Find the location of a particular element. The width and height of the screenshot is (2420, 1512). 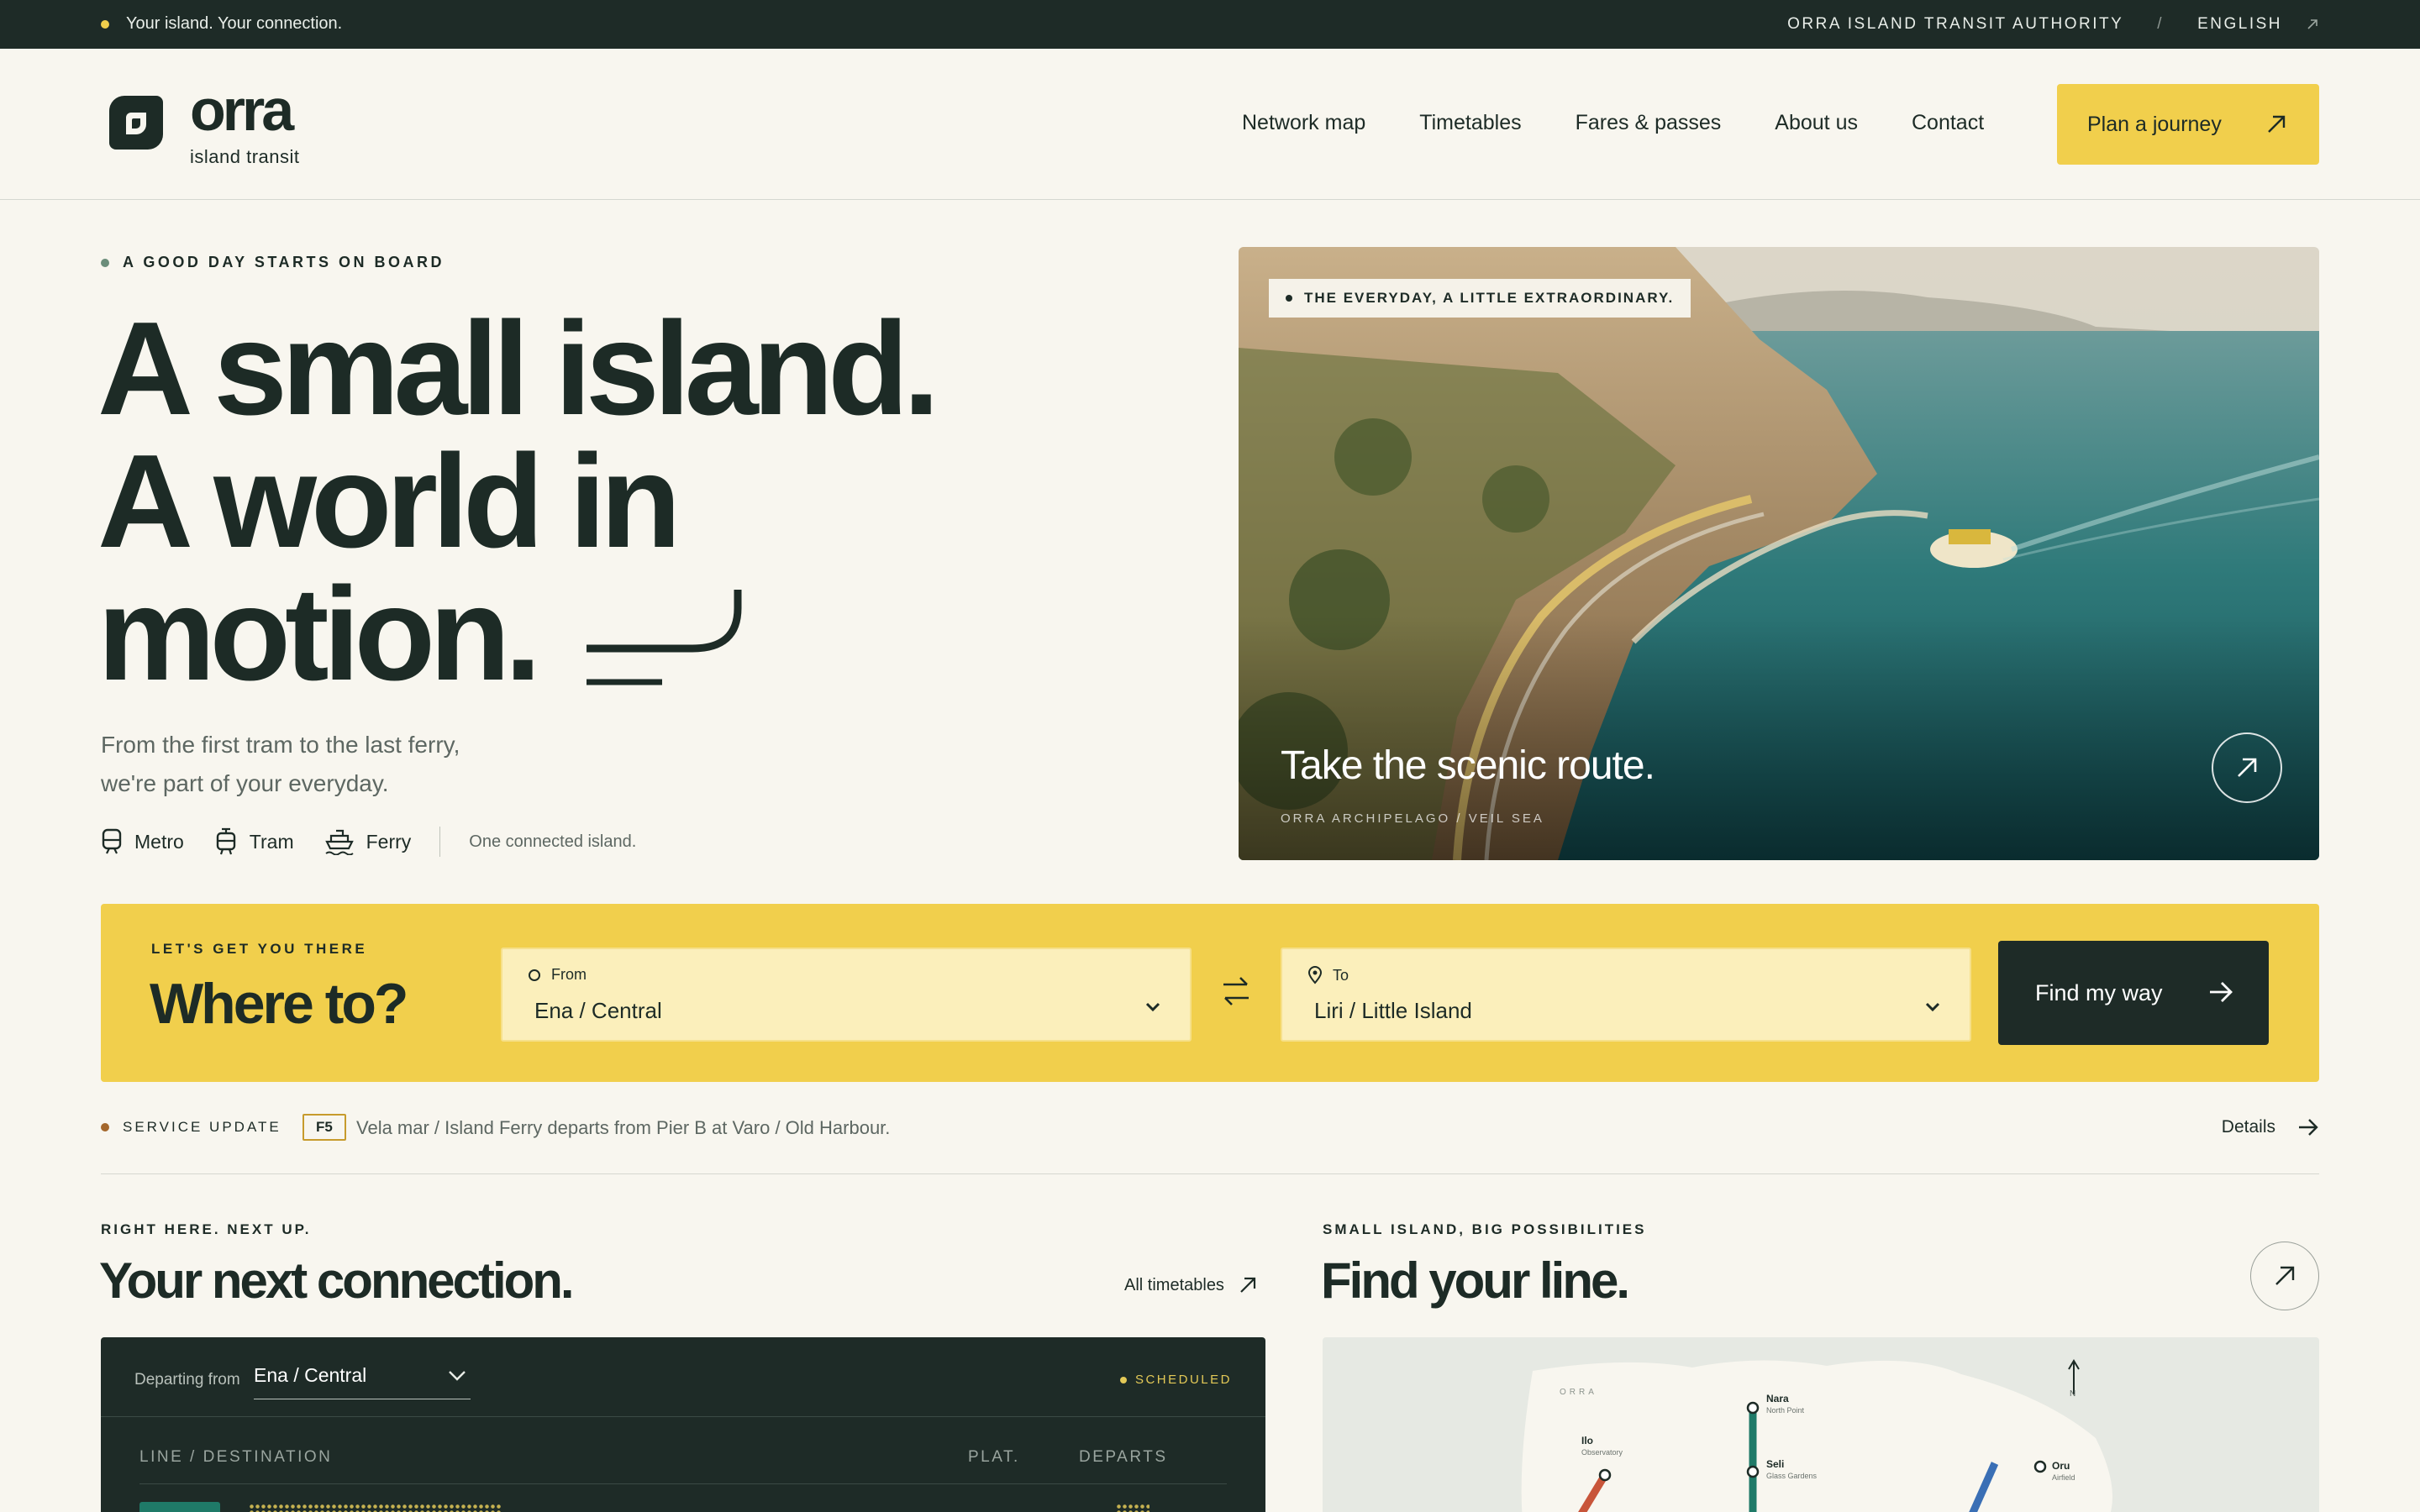

open-map-button is located at coordinates (2284, 1276).